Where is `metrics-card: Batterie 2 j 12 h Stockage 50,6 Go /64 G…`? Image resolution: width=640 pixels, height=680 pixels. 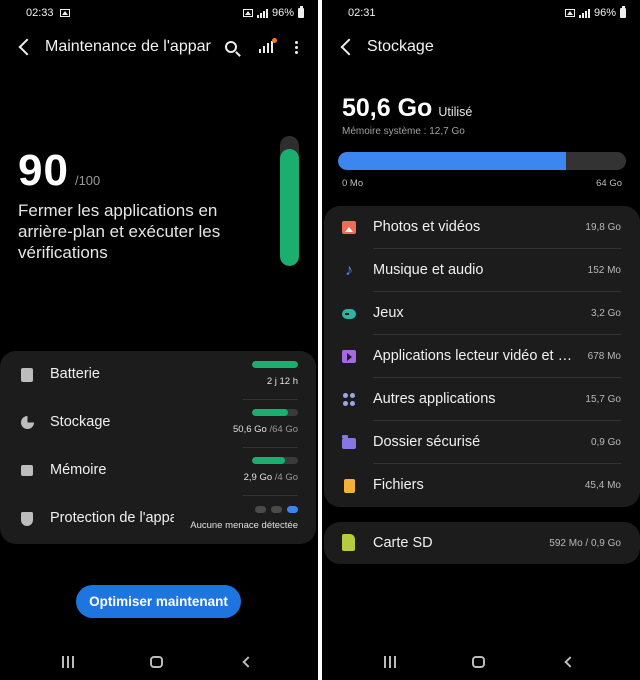 metrics-card: Batterie 2 j 12 h Stockage 50,6 Go /64 G… is located at coordinates (158, 447).